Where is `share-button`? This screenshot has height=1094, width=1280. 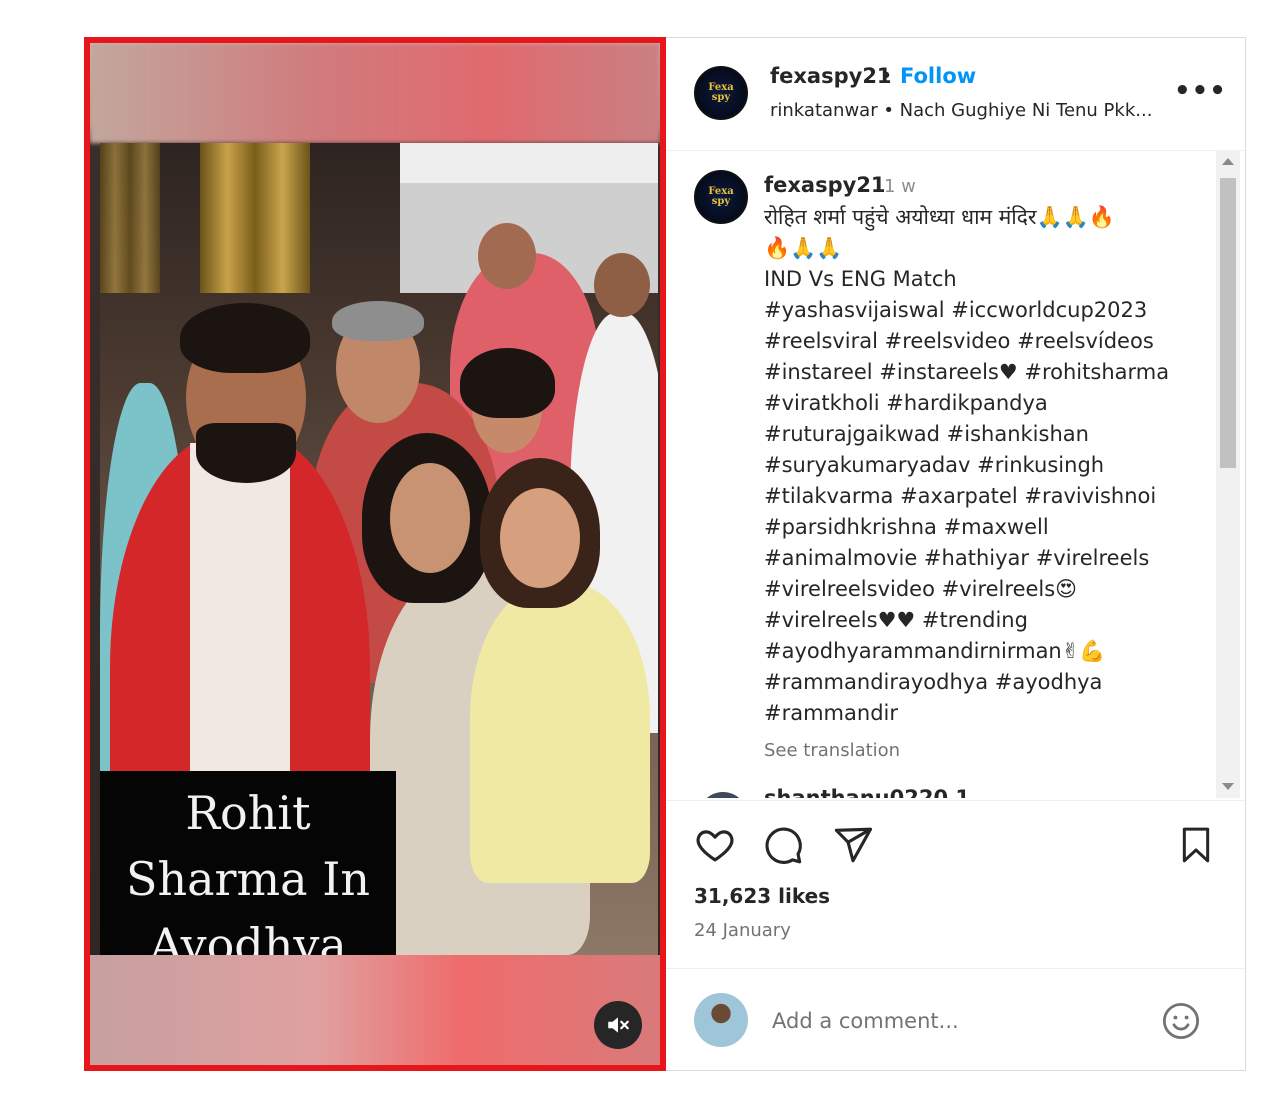 share-button is located at coordinates (853, 847).